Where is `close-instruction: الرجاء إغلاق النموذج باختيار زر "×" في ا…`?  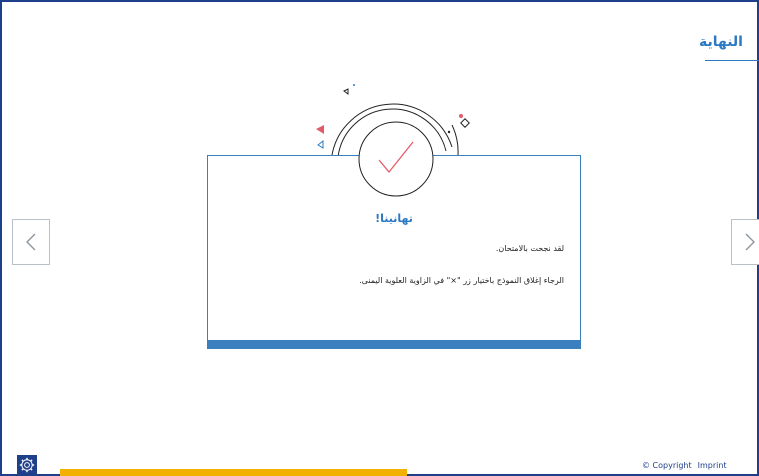 close-instruction: الرجاء إغلاق النموذج باختيار زر "×" في ا… is located at coordinates (461, 280).